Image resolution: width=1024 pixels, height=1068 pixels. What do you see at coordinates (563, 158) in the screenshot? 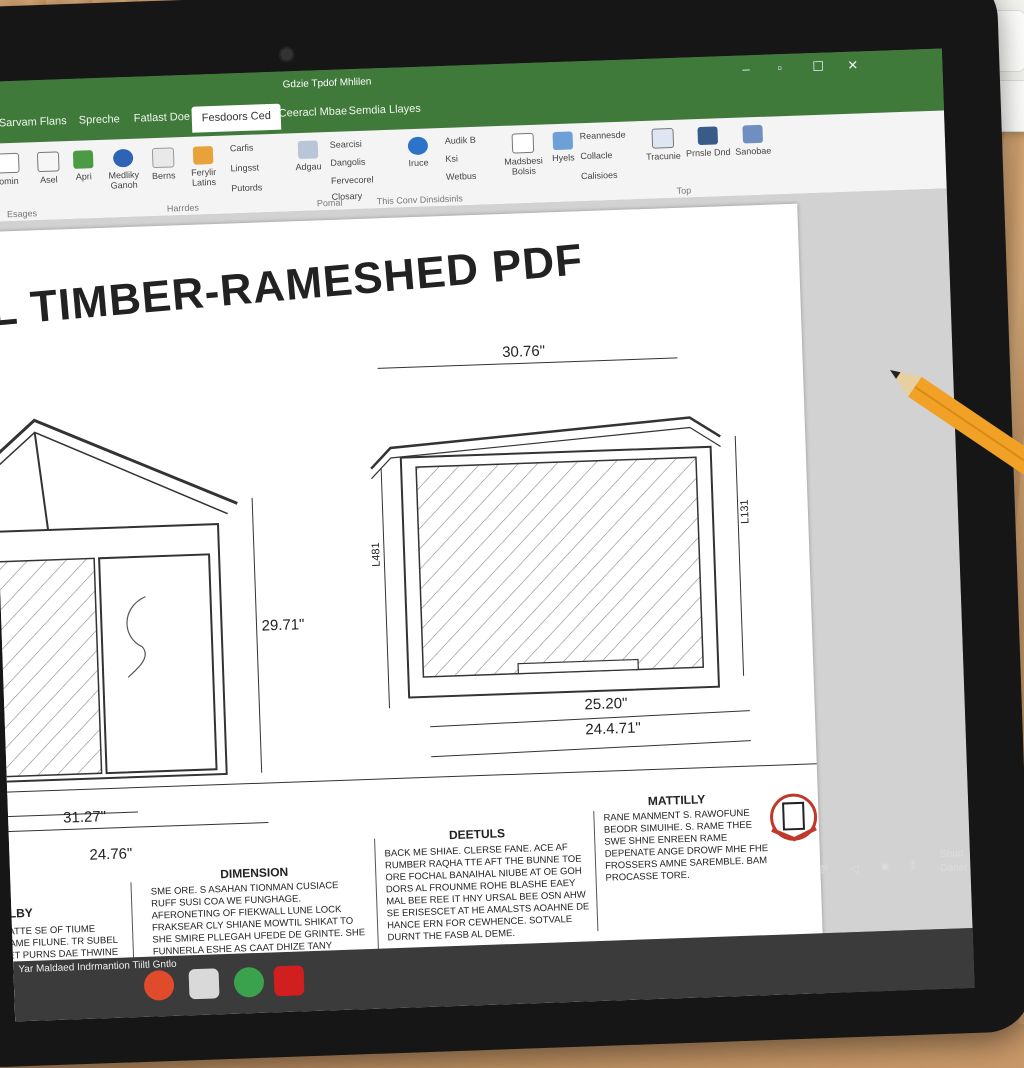
I see `ribbon-label: Hyels` at bounding box center [563, 158].